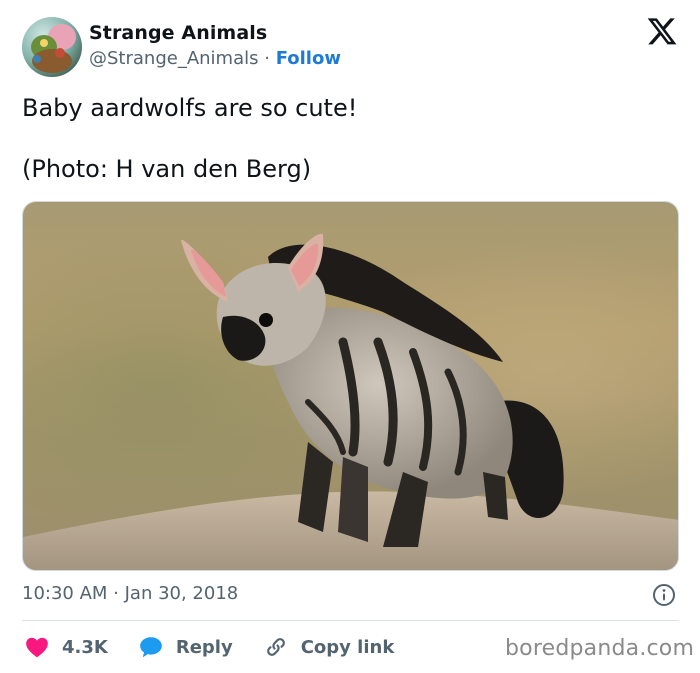 The width and height of the screenshot is (700, 673). I want to click on reply-button: Reply, so click(185, 647).